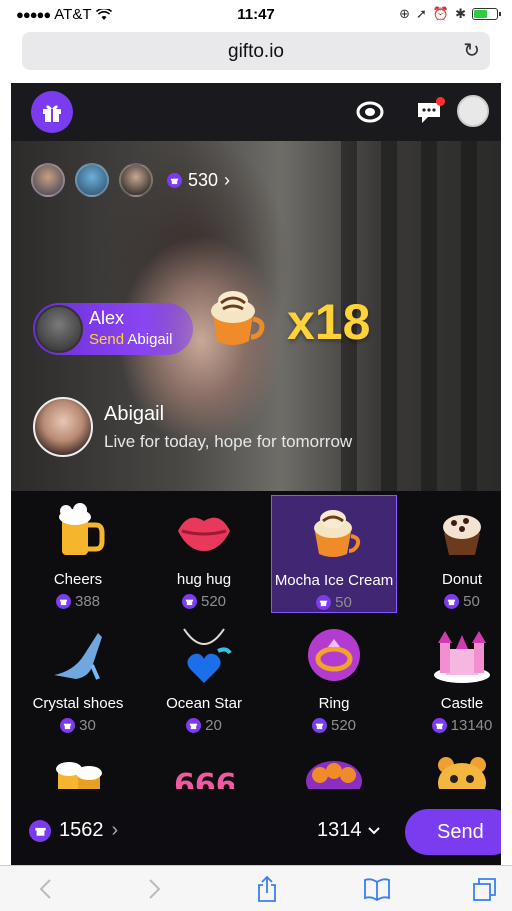 The width and height of the screenshot is (512, 911). What do you see at coordinates (370, 112) in the screenshot?
I see `live-stream-icon` at bounding box center [370, 112].